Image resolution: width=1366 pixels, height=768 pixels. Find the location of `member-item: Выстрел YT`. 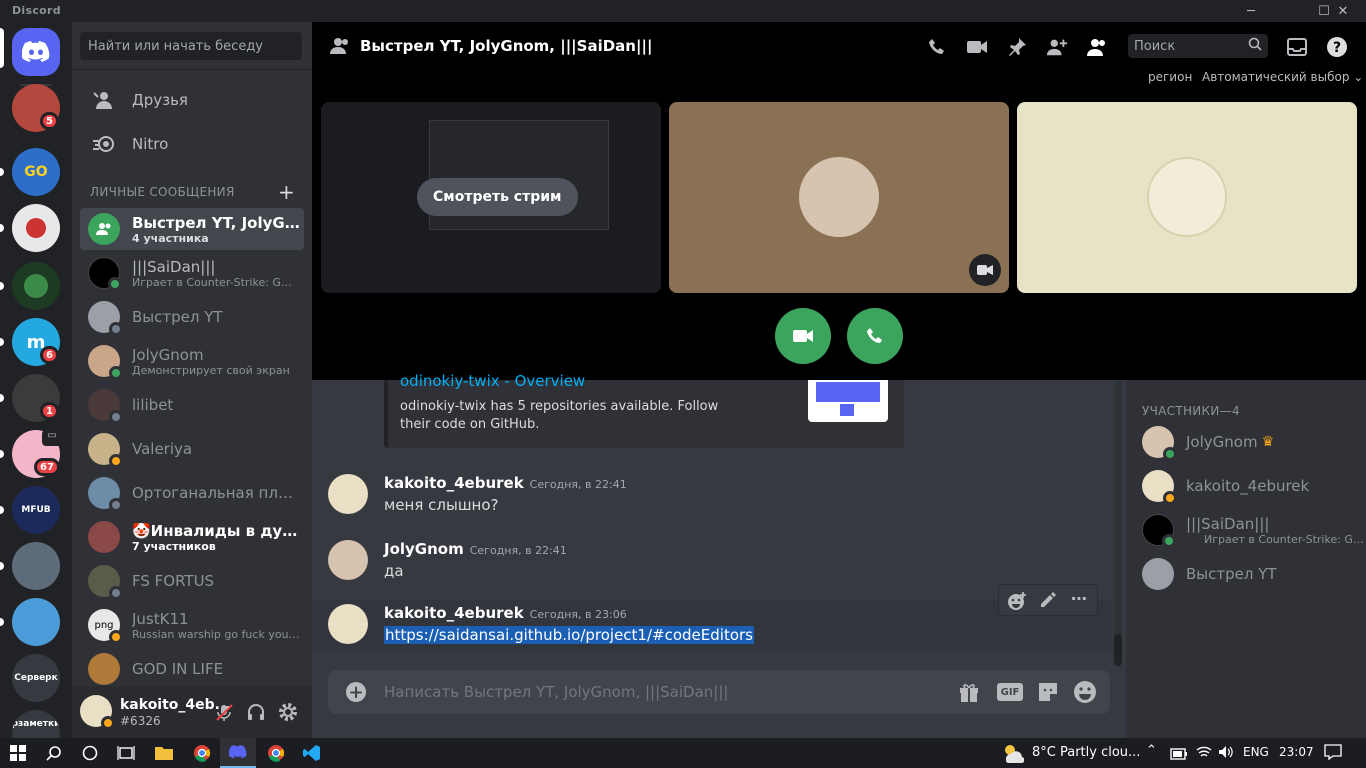

member-item: Выстрел YT is located at coordinates (1209, 574).